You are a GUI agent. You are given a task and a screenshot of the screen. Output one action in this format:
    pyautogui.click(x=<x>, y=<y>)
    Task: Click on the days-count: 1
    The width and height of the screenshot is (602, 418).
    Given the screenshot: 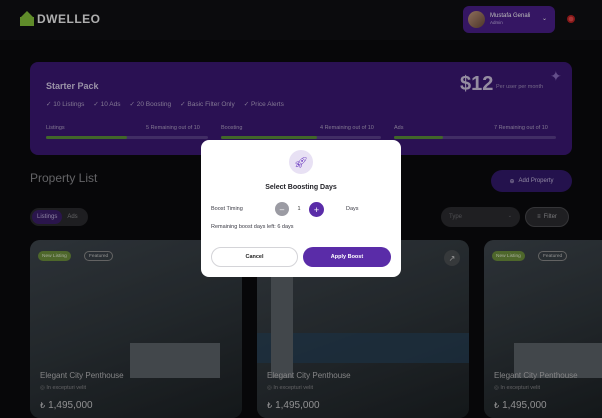 What is the action you would take?
    pyautogui.click(x=299, y=209)
    